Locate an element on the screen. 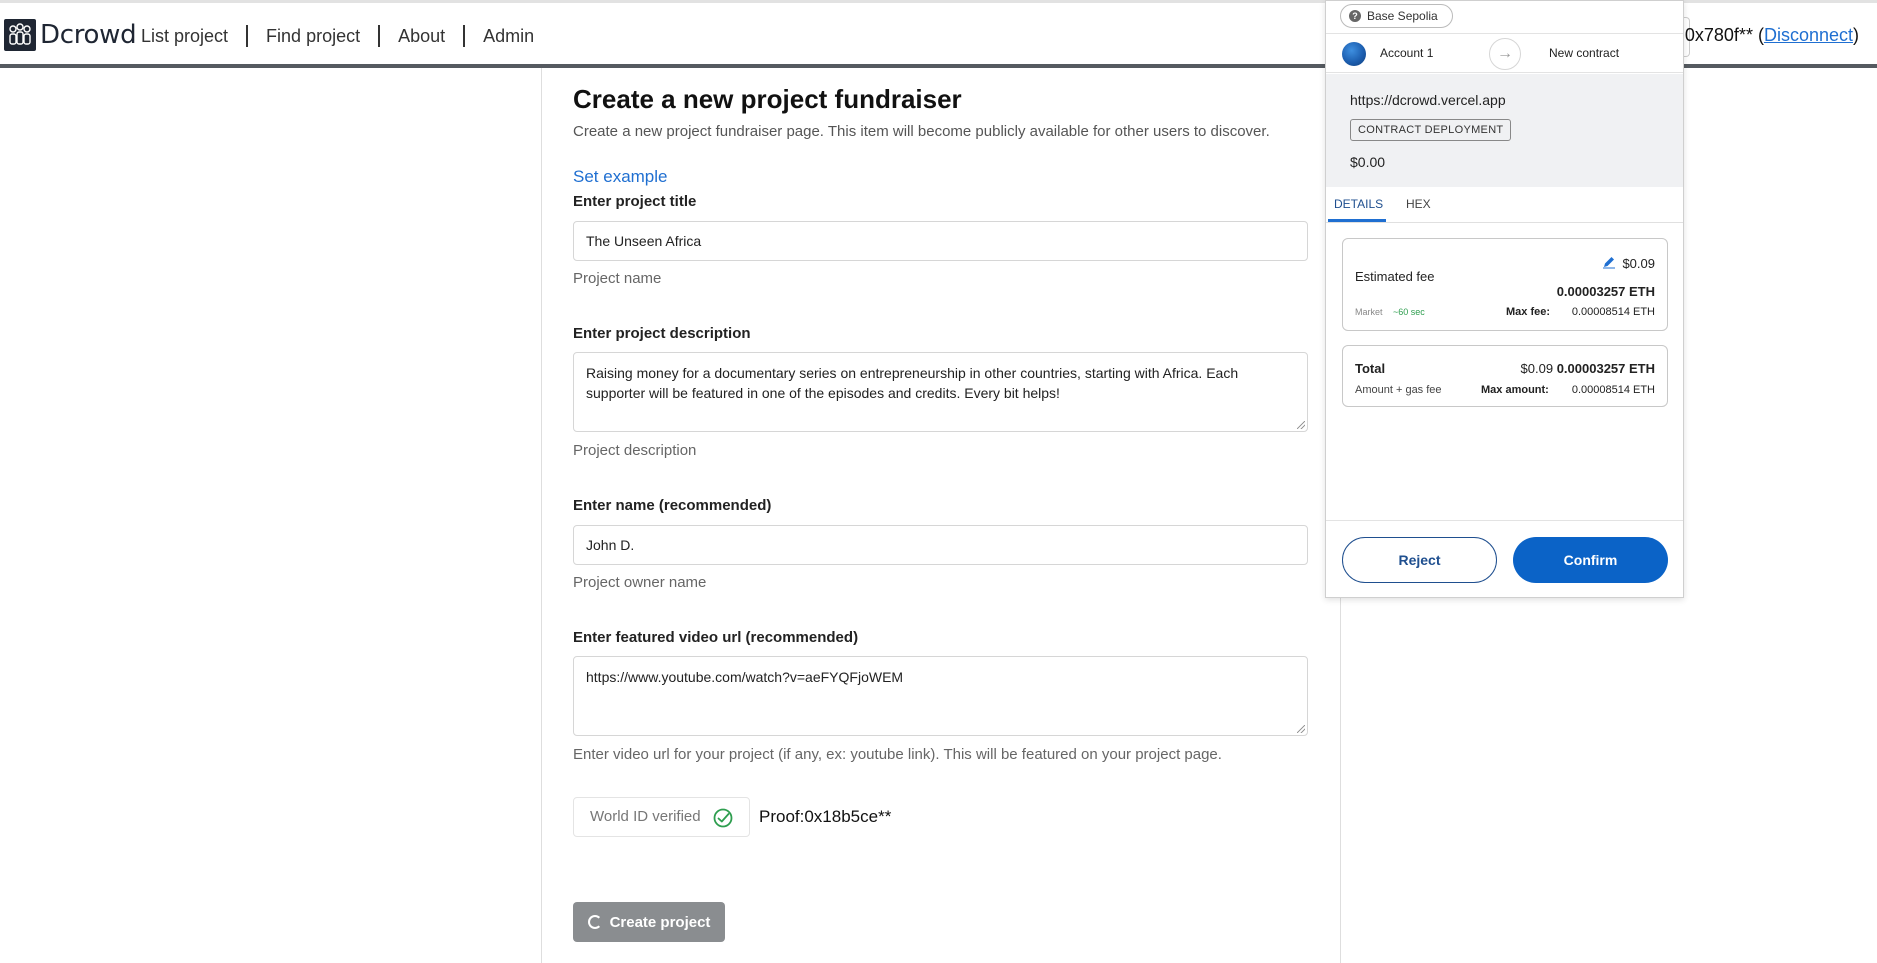 The width and height of the screenshot is (1877, 963). total-usd: $0.09 is located at coordinates (1537, 368).